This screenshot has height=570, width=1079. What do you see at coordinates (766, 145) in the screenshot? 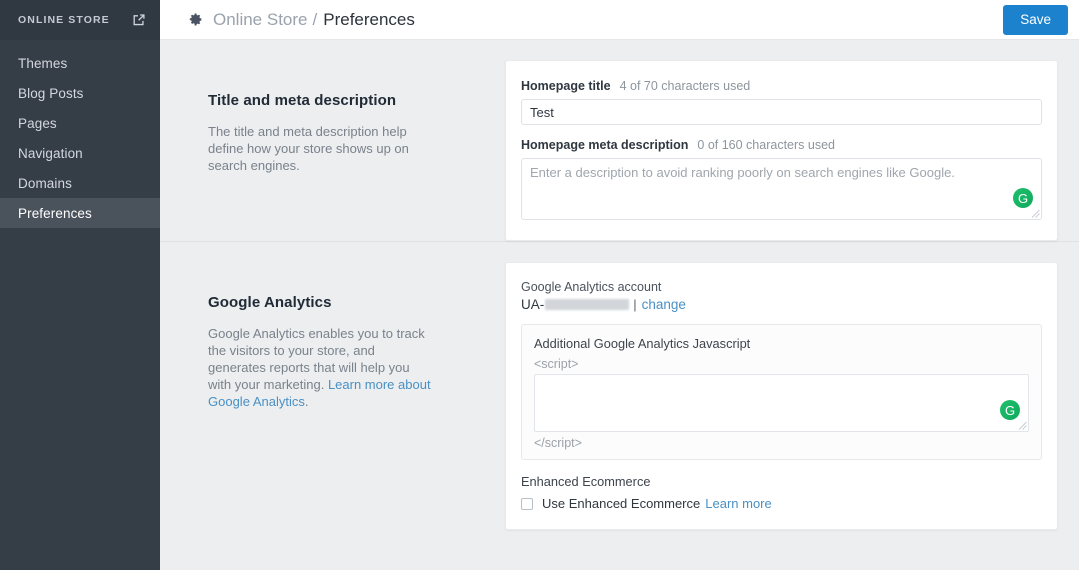
I see `meta-description-counter: 0 of 160 characters used` at bounding box center [766, 145].